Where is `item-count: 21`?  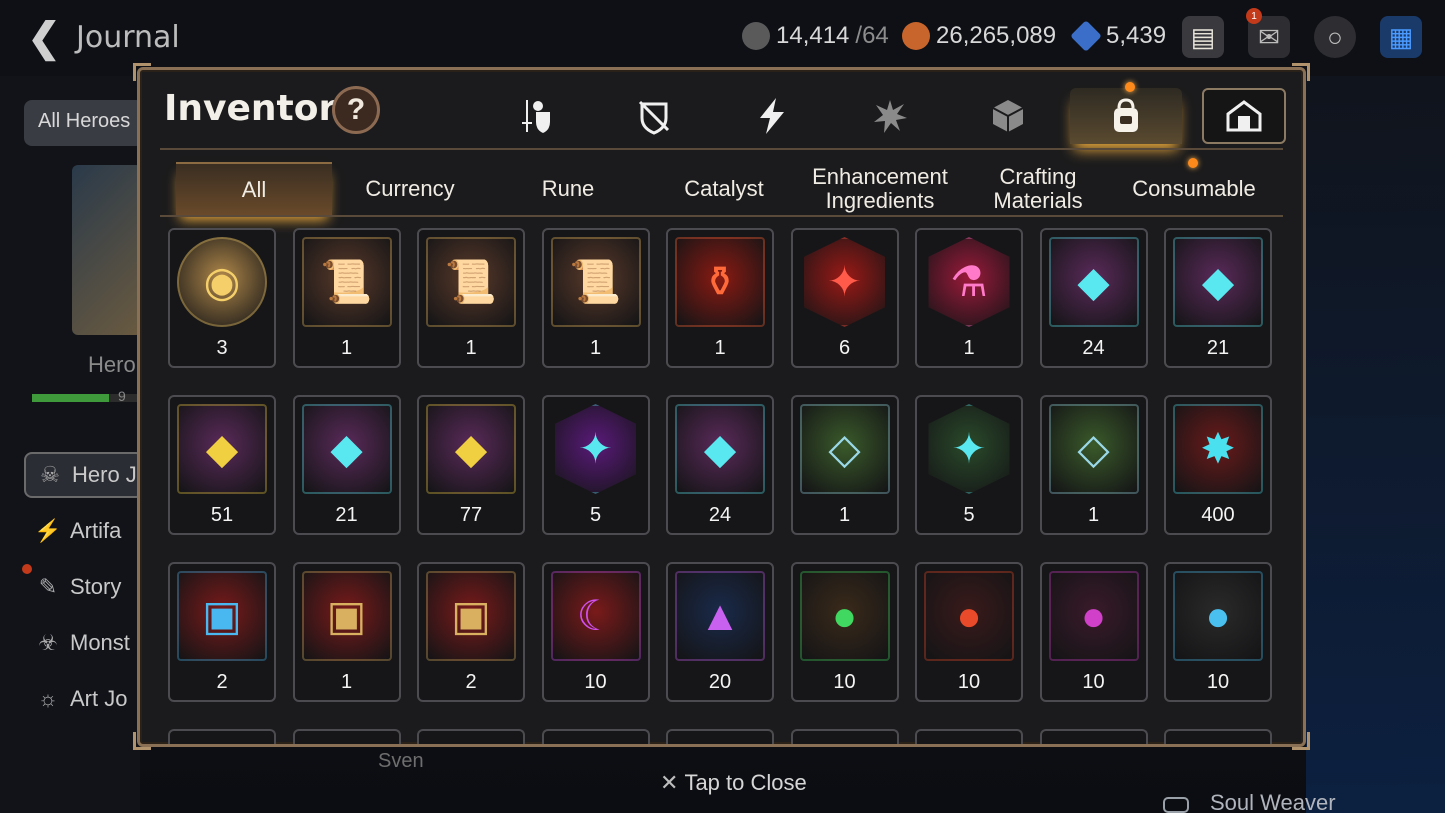 item-count: 21 is located at coordinates (346, 515).